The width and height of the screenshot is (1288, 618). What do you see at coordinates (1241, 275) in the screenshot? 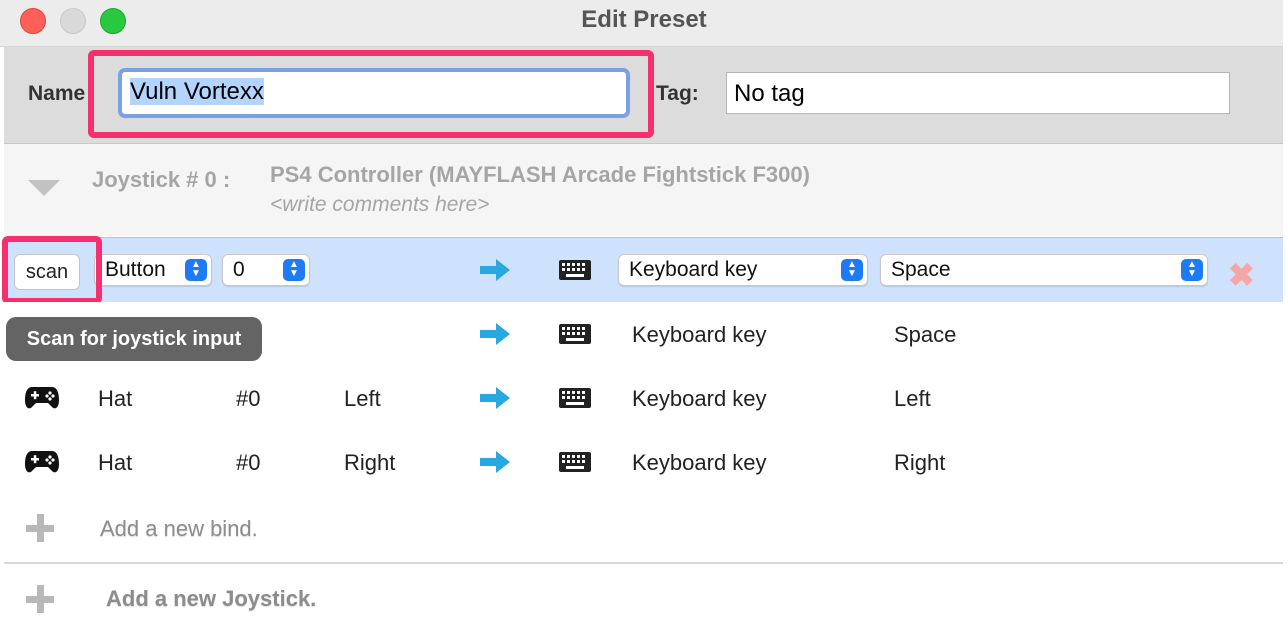
I see `delete-icon: ✖` at bounding box center [1241, 275].